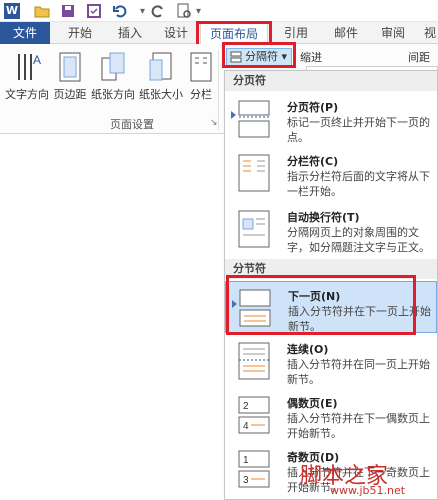 The height and width of the screenshot is (500, 438). What do you see at coordinates (80, 33) in the screenshot?
I see `tab-home: 开始` at bounding box center [80, 33].